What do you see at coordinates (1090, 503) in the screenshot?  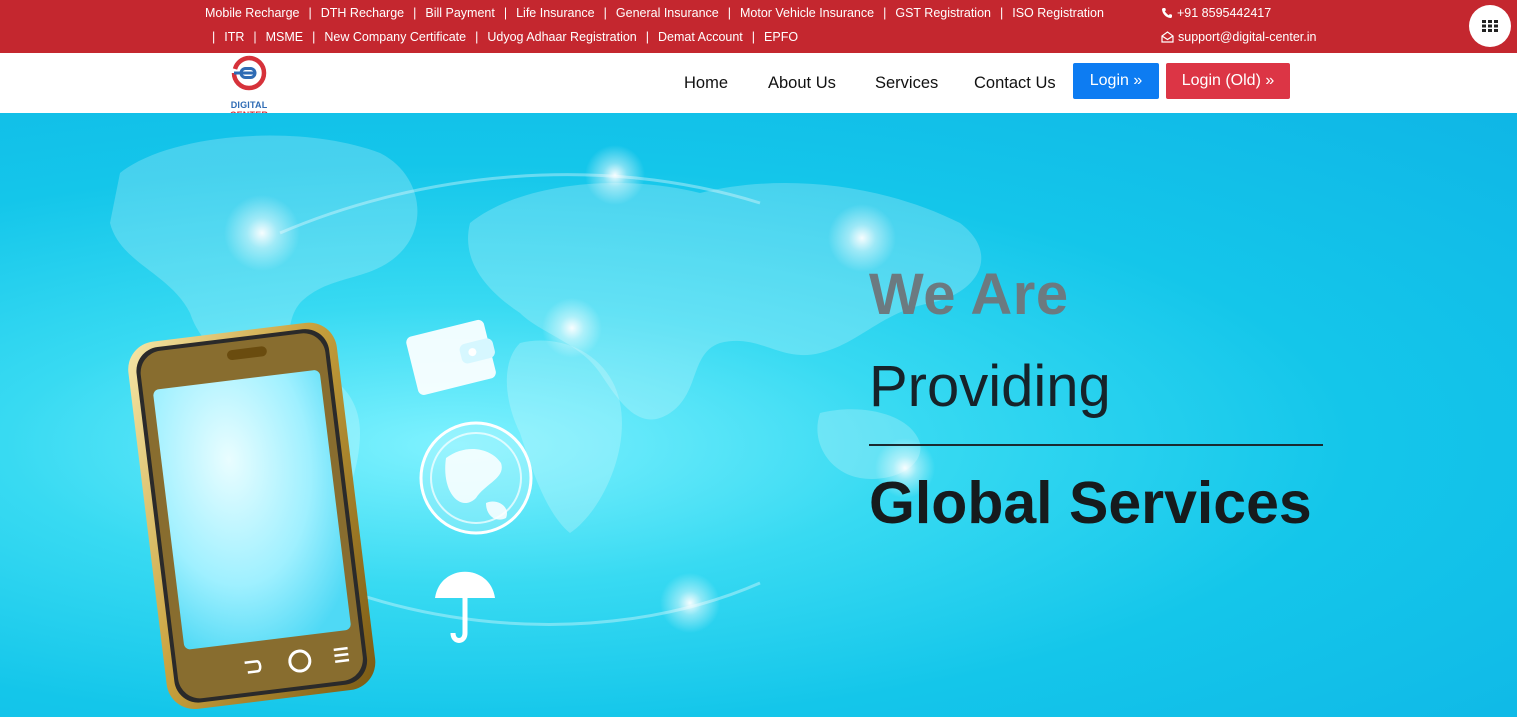 I see `hero-line-global-services: Global Services` at bounding box center [1090, 503].